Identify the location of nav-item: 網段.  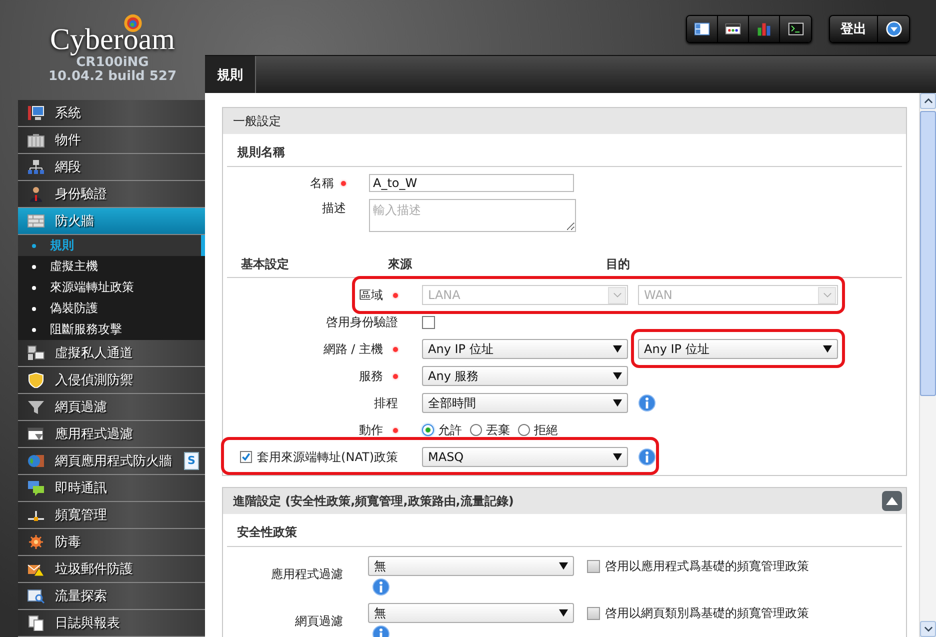
(111, 167).